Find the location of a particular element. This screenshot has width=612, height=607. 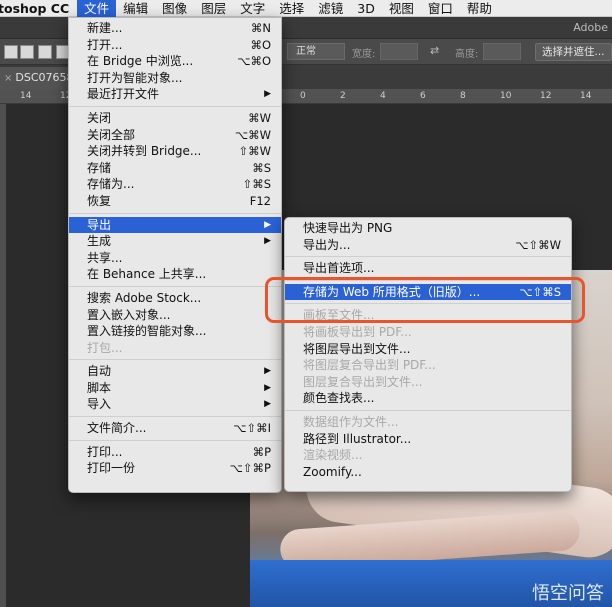

shortcut-label: ⌘S is located at coordinates (261, 167).